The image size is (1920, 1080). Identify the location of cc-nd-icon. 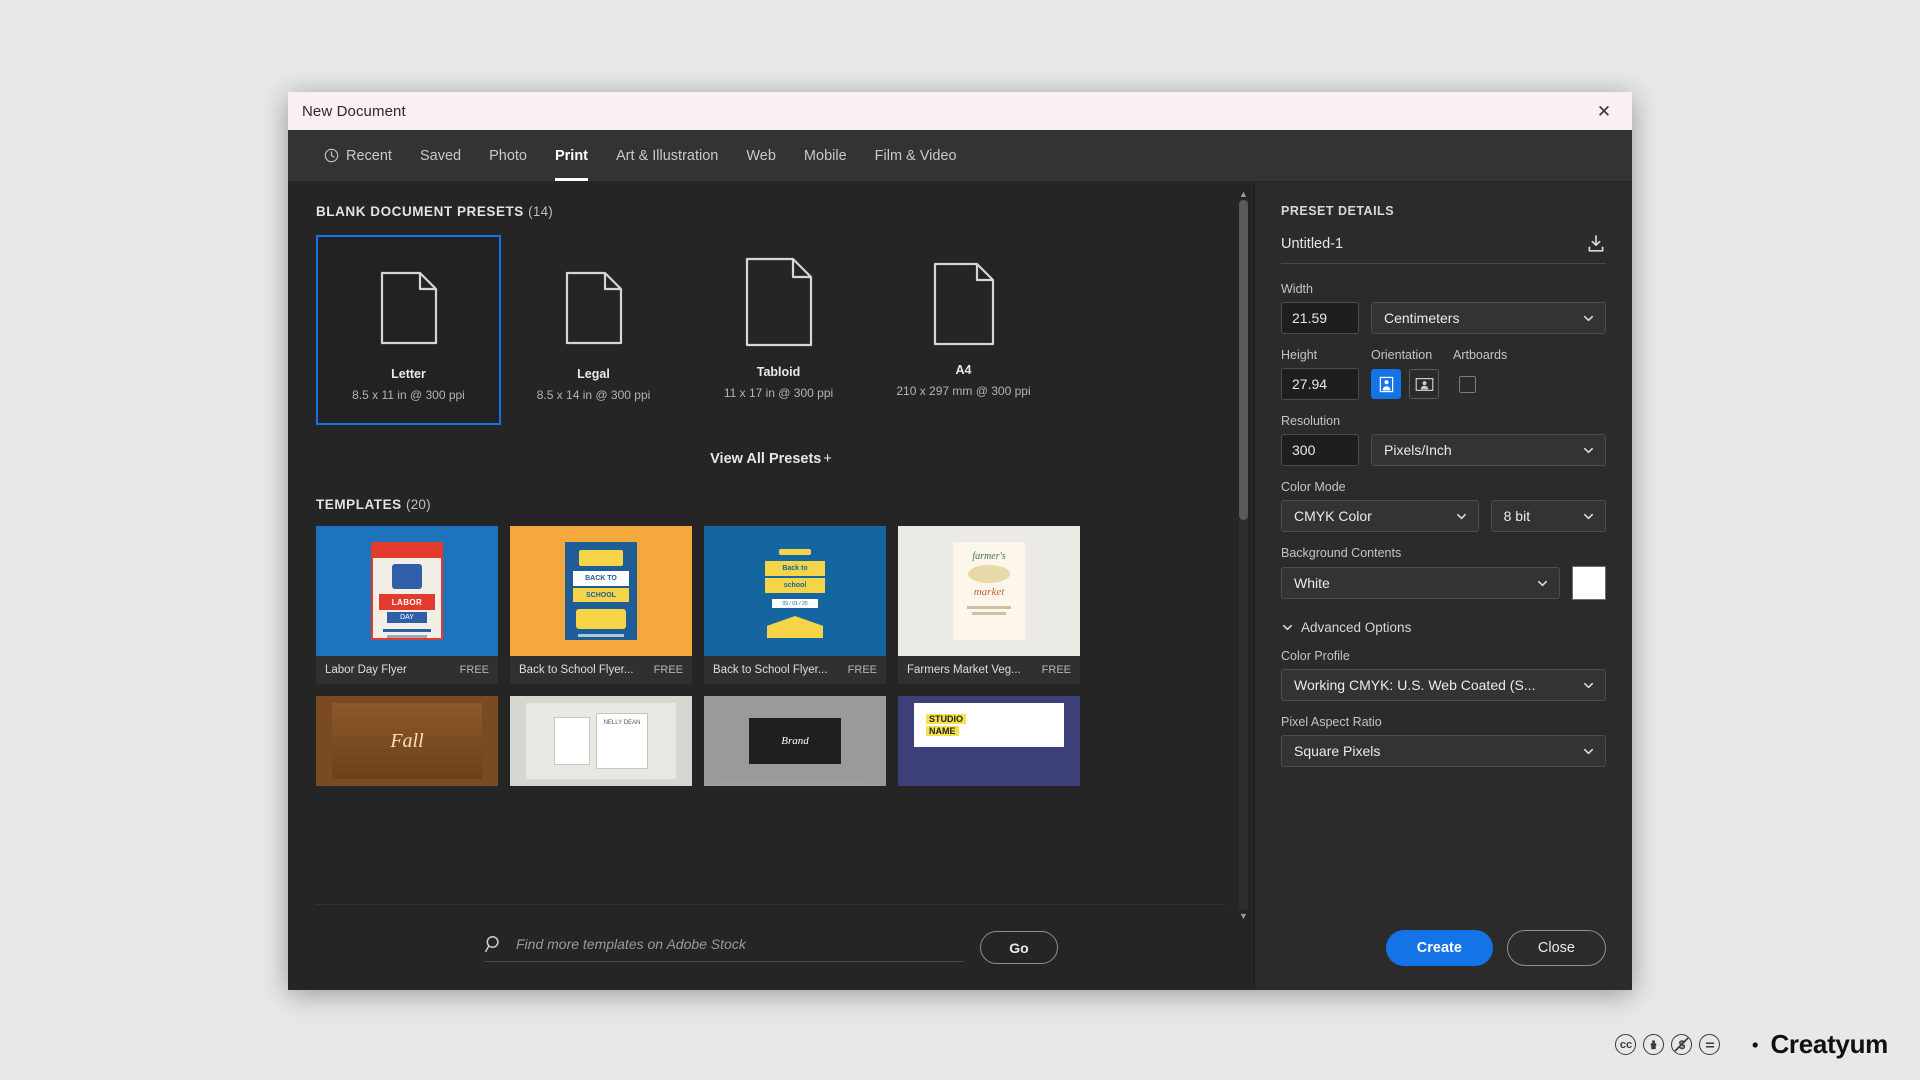
(1710, 1044).